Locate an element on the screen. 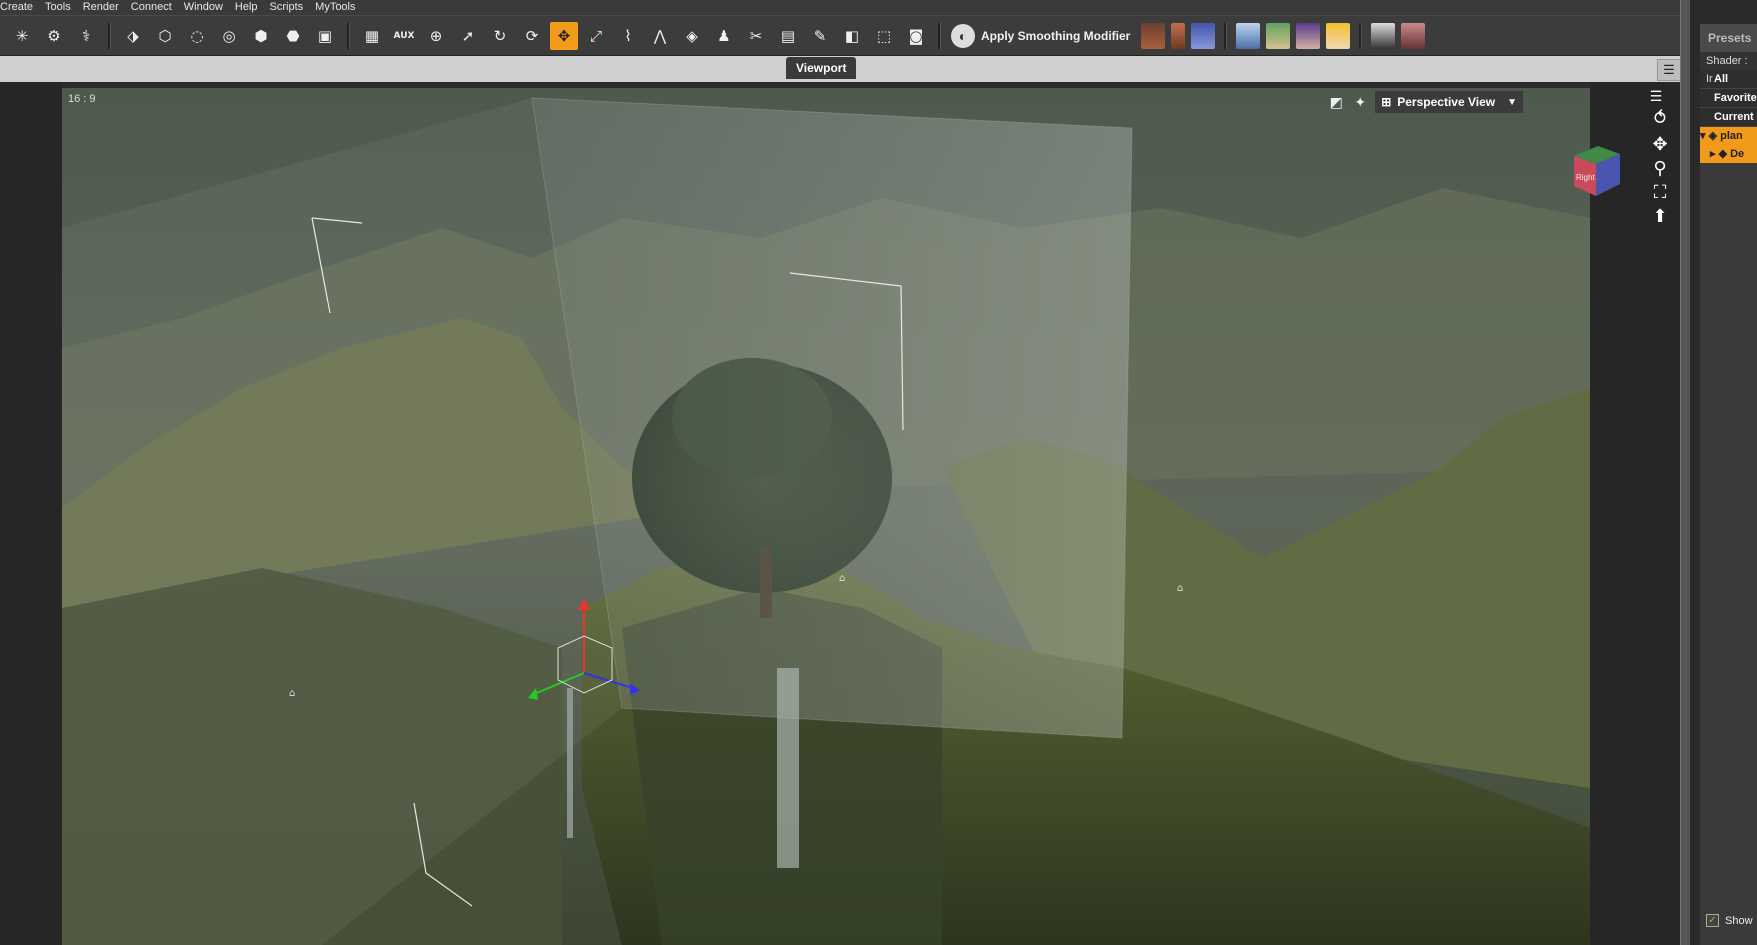  apply-smoothing-label: Apply Smoothing Modifier is located at coordinates (1056, 35).